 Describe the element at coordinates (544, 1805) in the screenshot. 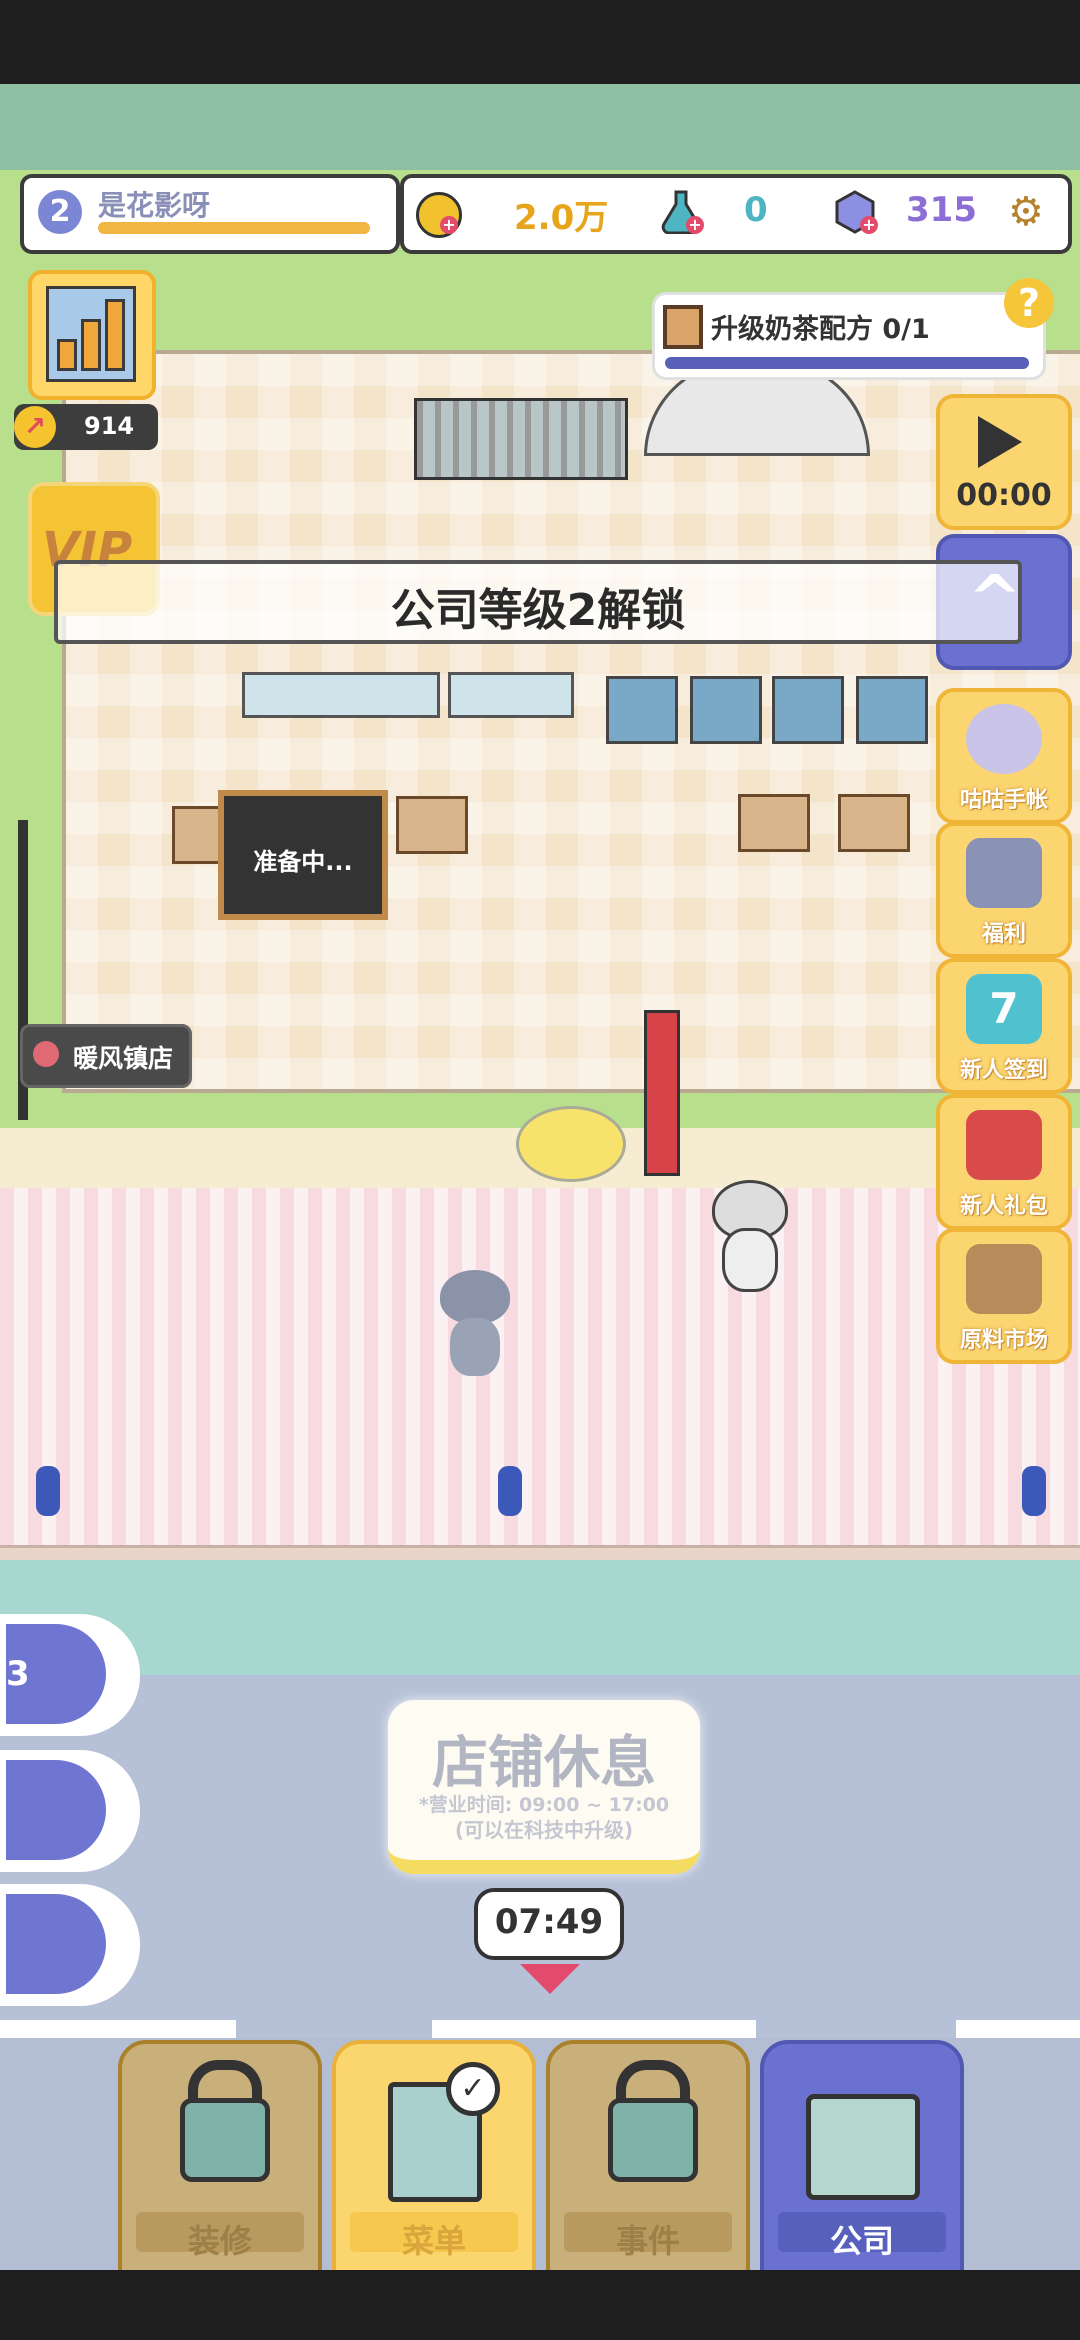

I see `business-hours: *营业时间: 09:00 ~ 17:00` at that location.